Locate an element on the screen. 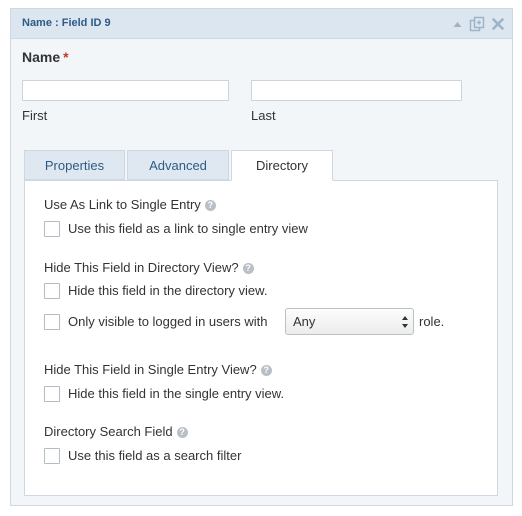 The image size is (522, 516). search-section-title: Directory Search Field? is located at coordinates (116, 431).